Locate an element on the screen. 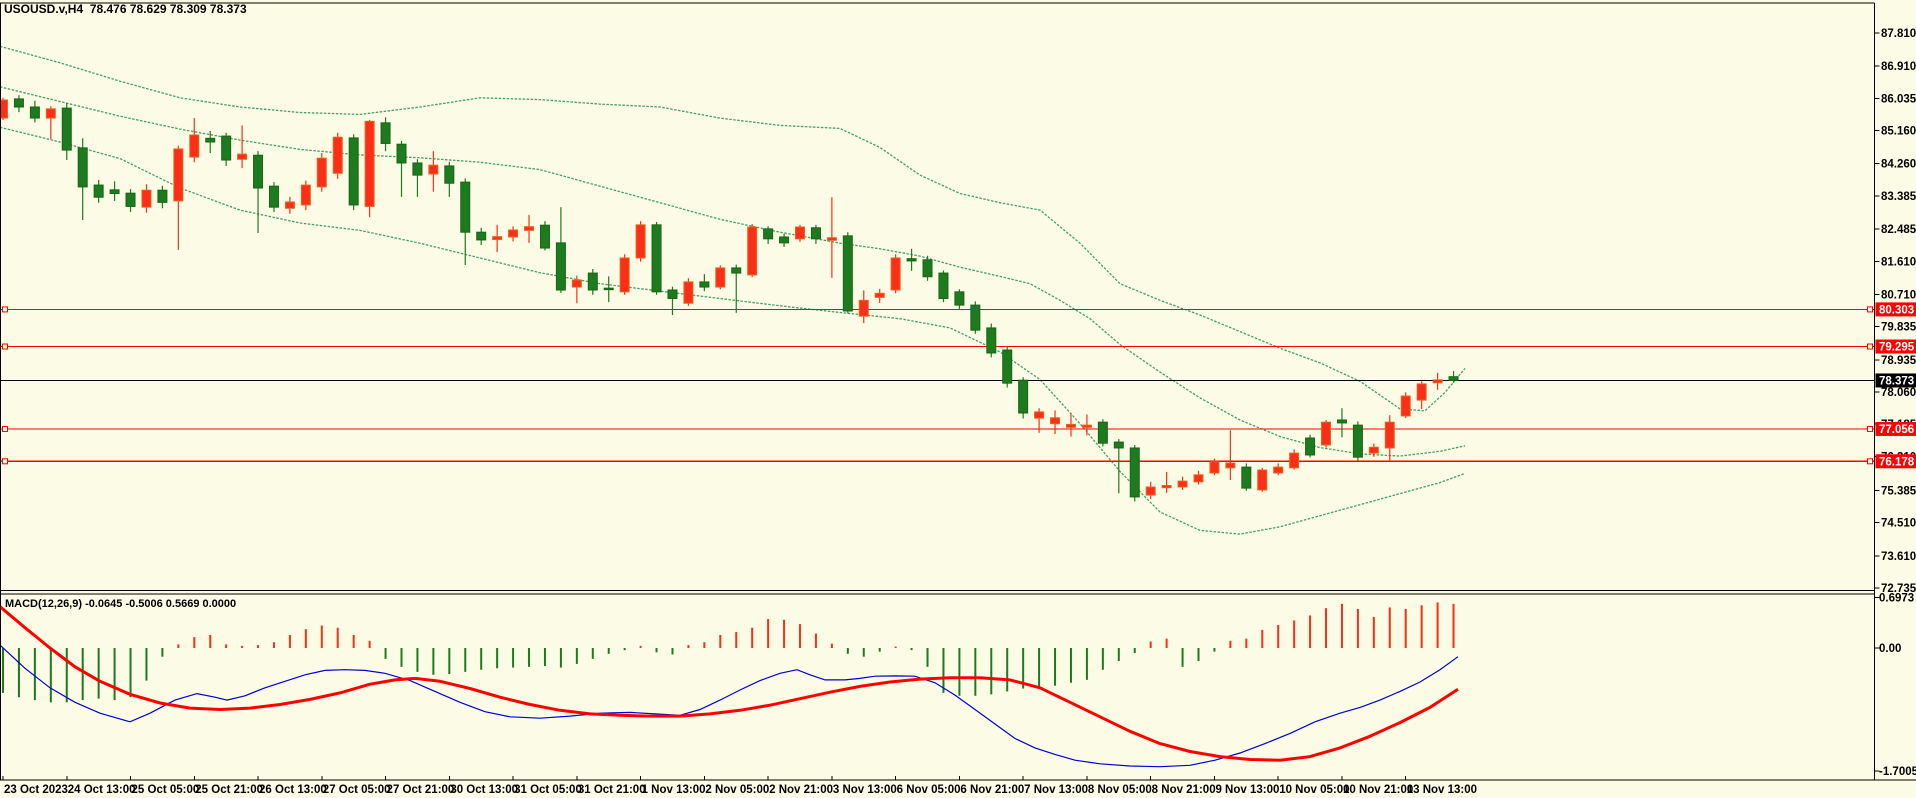 This screenshot has width=1916, height=798. time-tick-label: 25 Oct 21:00 is located at coordinates (229, 790).